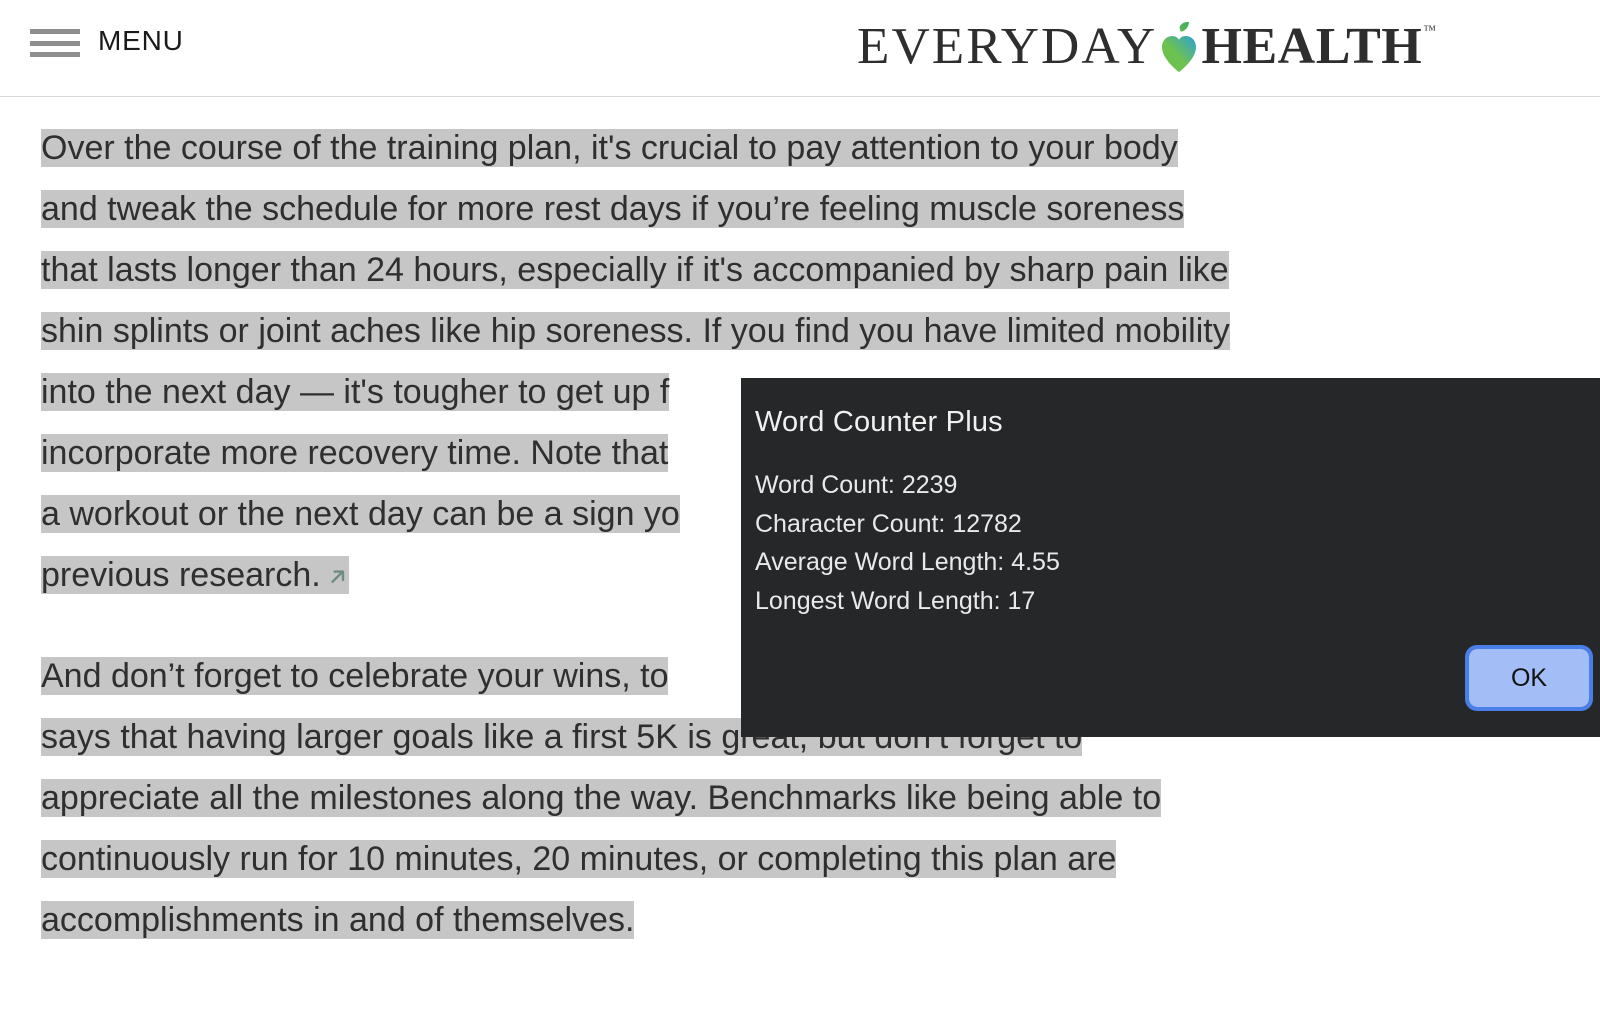  Describe the element at coordinates (1312, 46) in the screenshot. I see `logo-word-health: HEALTH` at that location.